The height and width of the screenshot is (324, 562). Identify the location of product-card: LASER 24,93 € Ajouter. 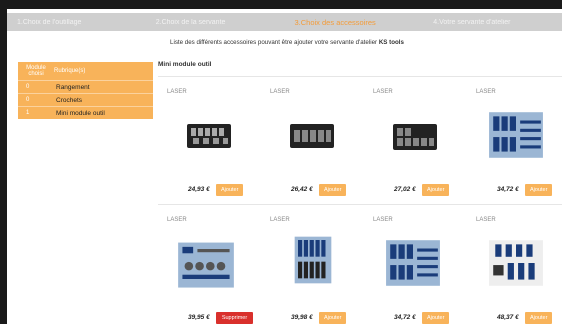
(209, 140).